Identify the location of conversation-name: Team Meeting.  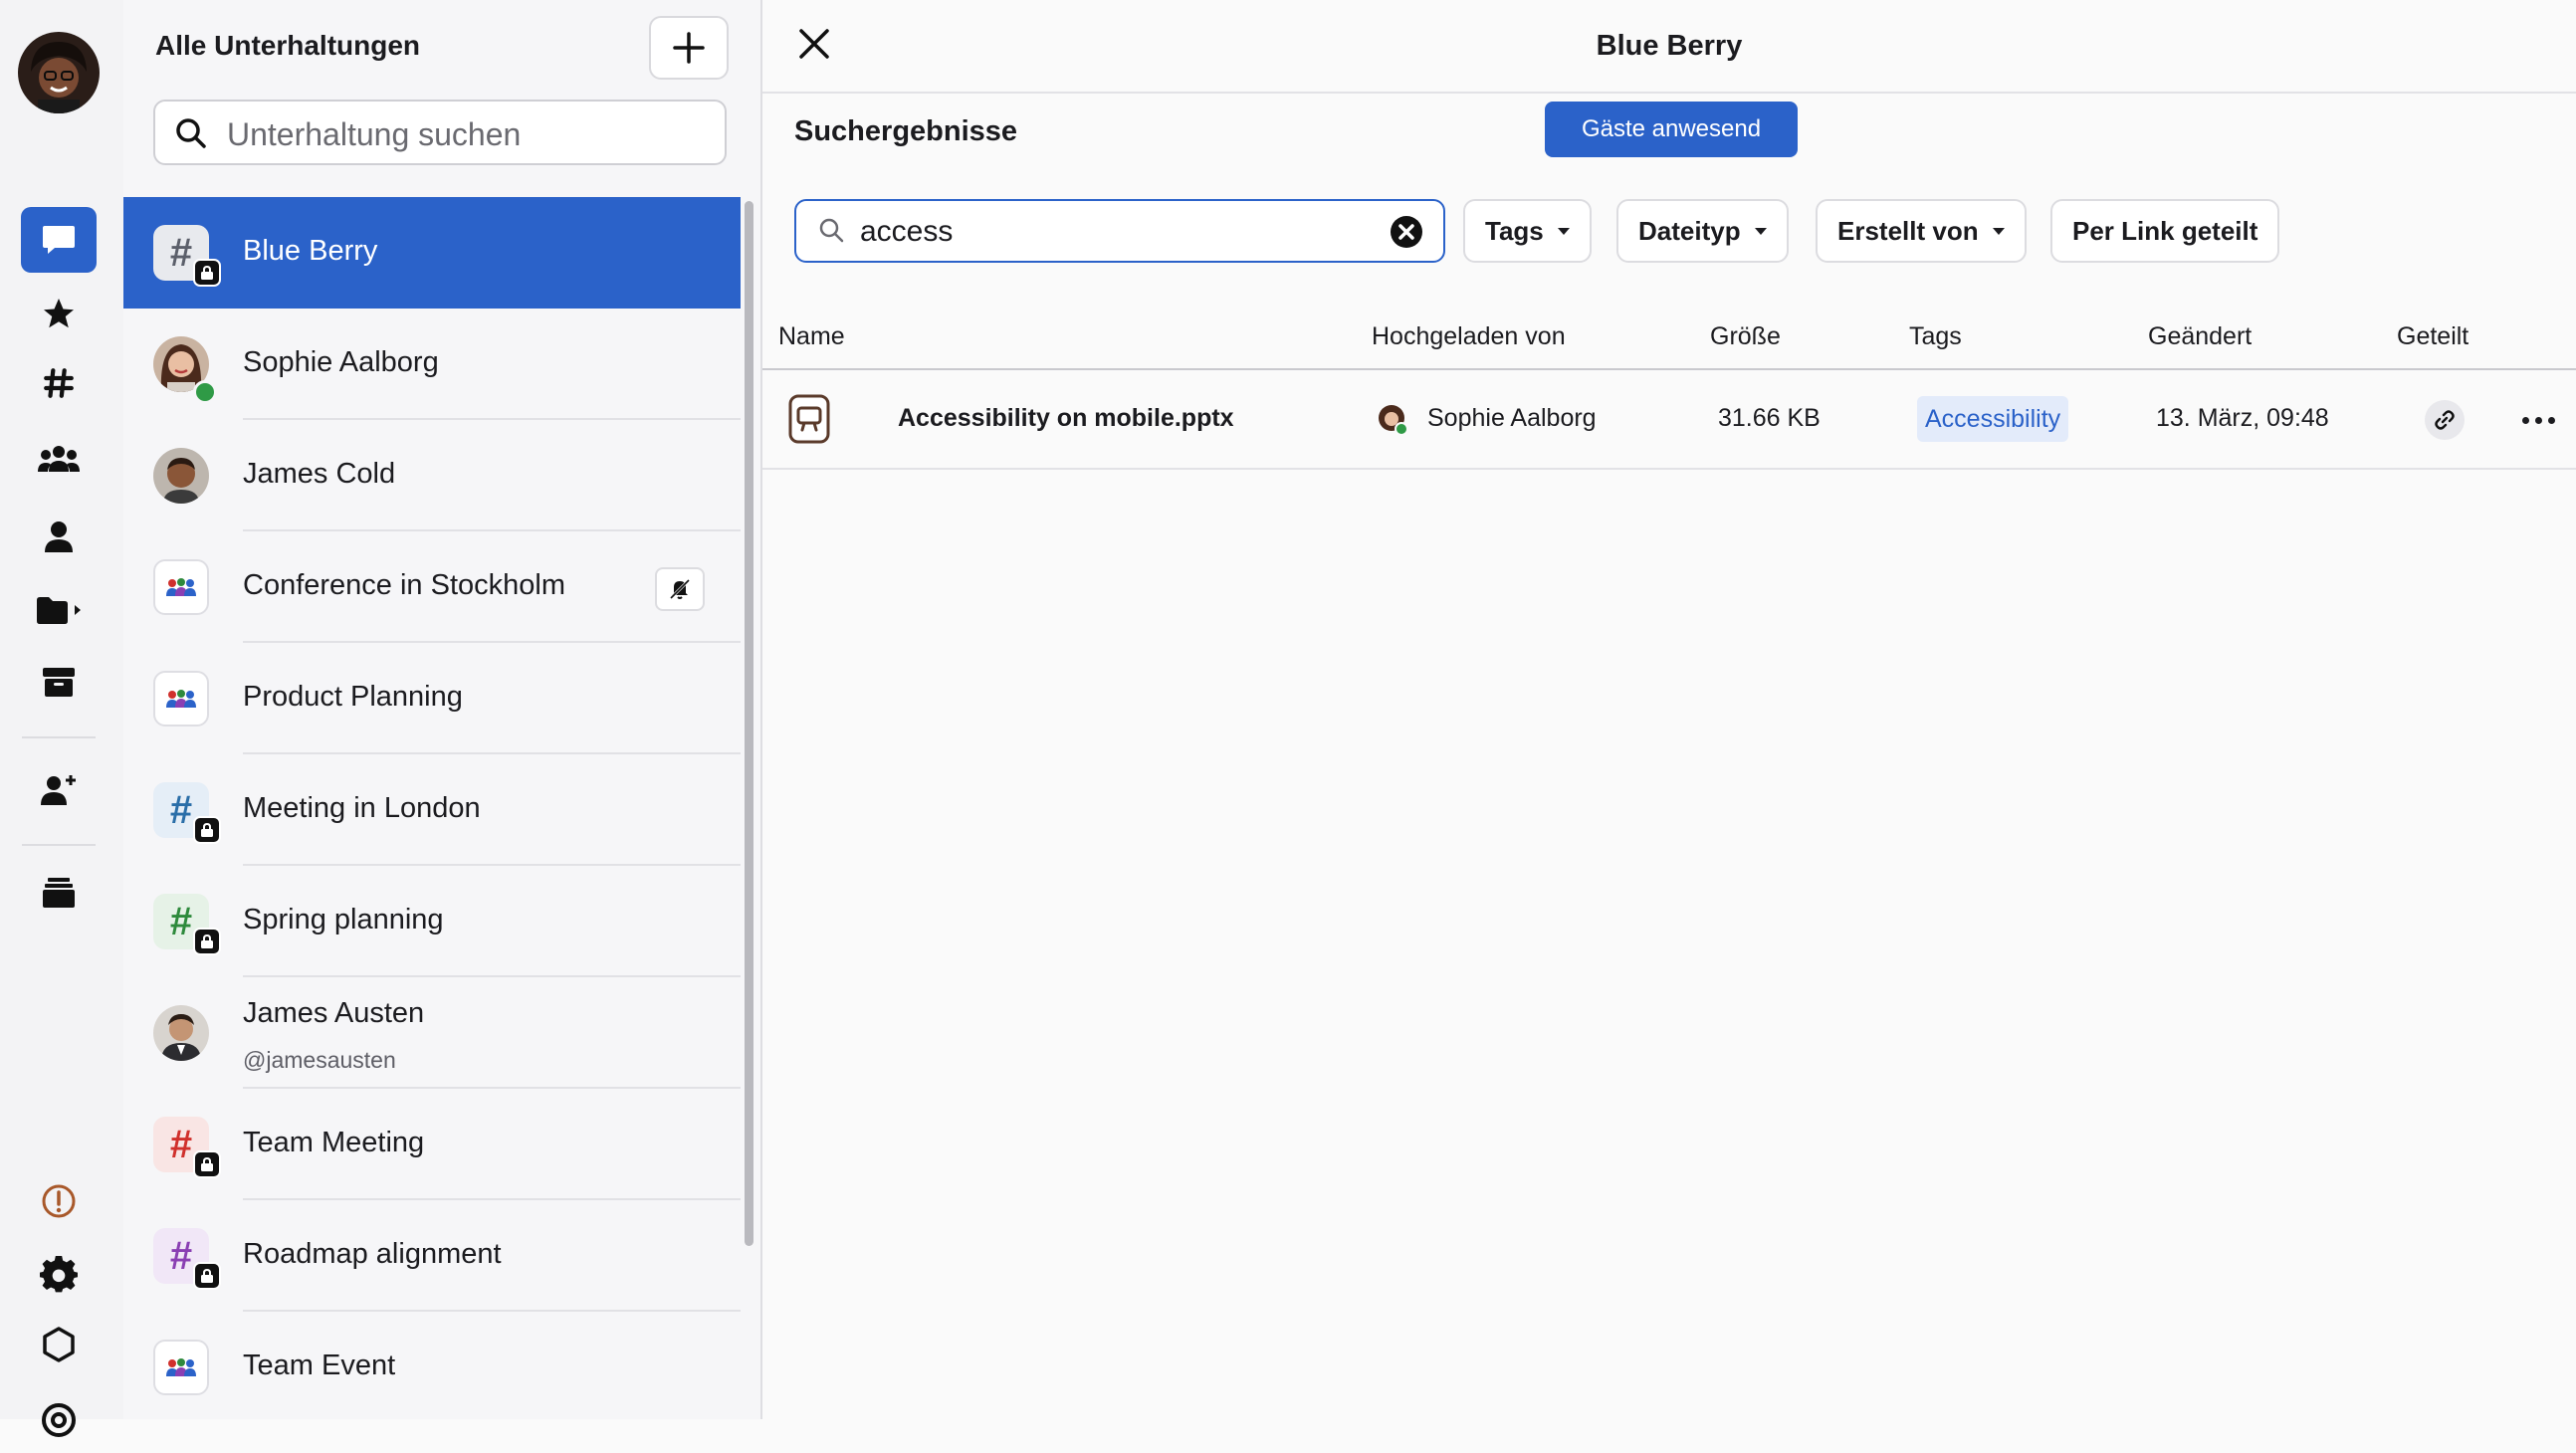
(334, 1142).